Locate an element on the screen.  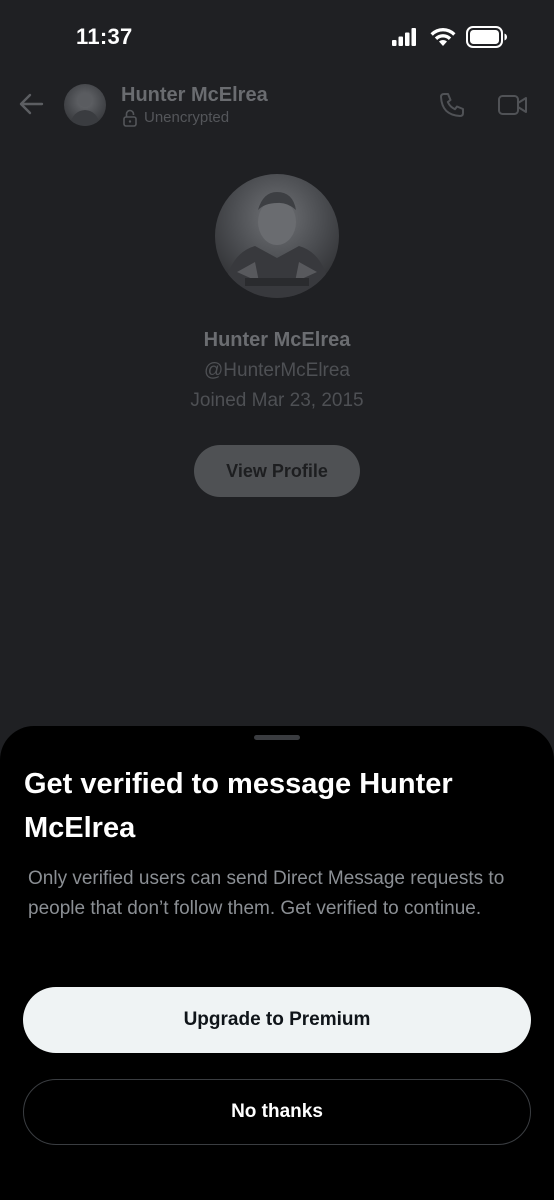
phone-icon is located at coordinates (452, 105).